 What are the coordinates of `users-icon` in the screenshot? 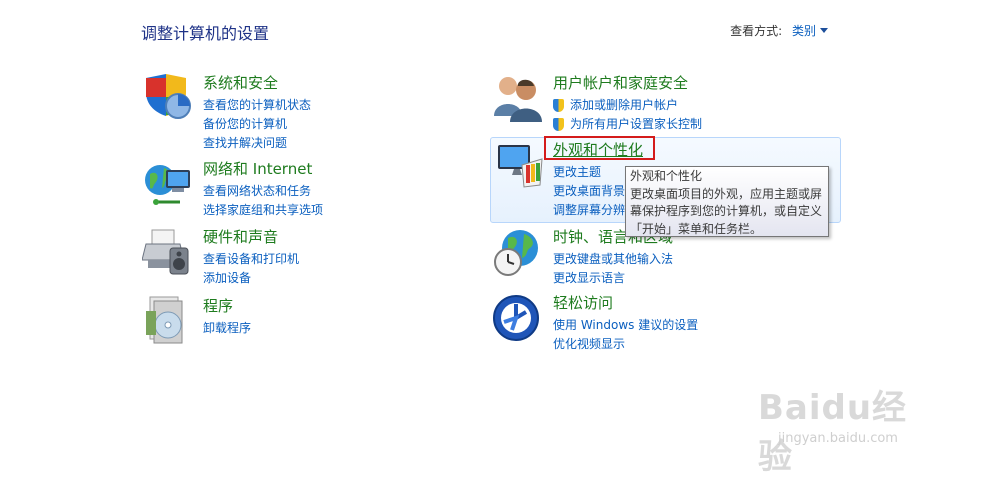 It's located at (518, 98).